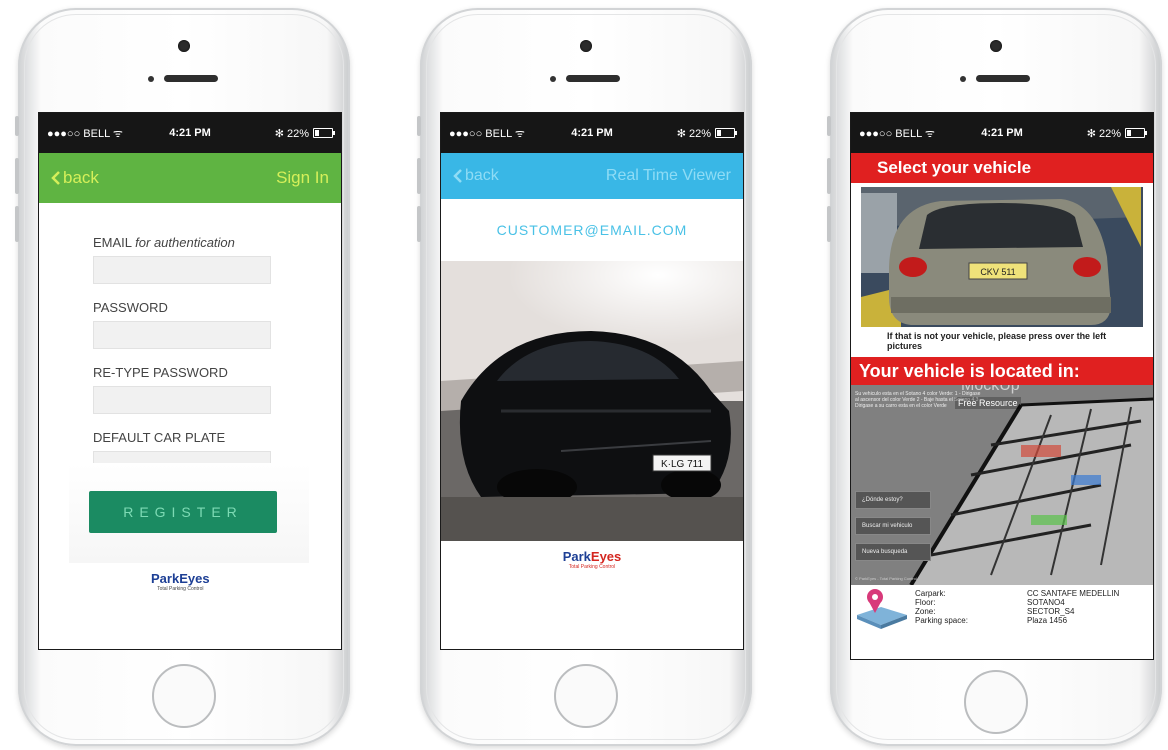  I want to click on map-pin-icon, so click(883, 608).